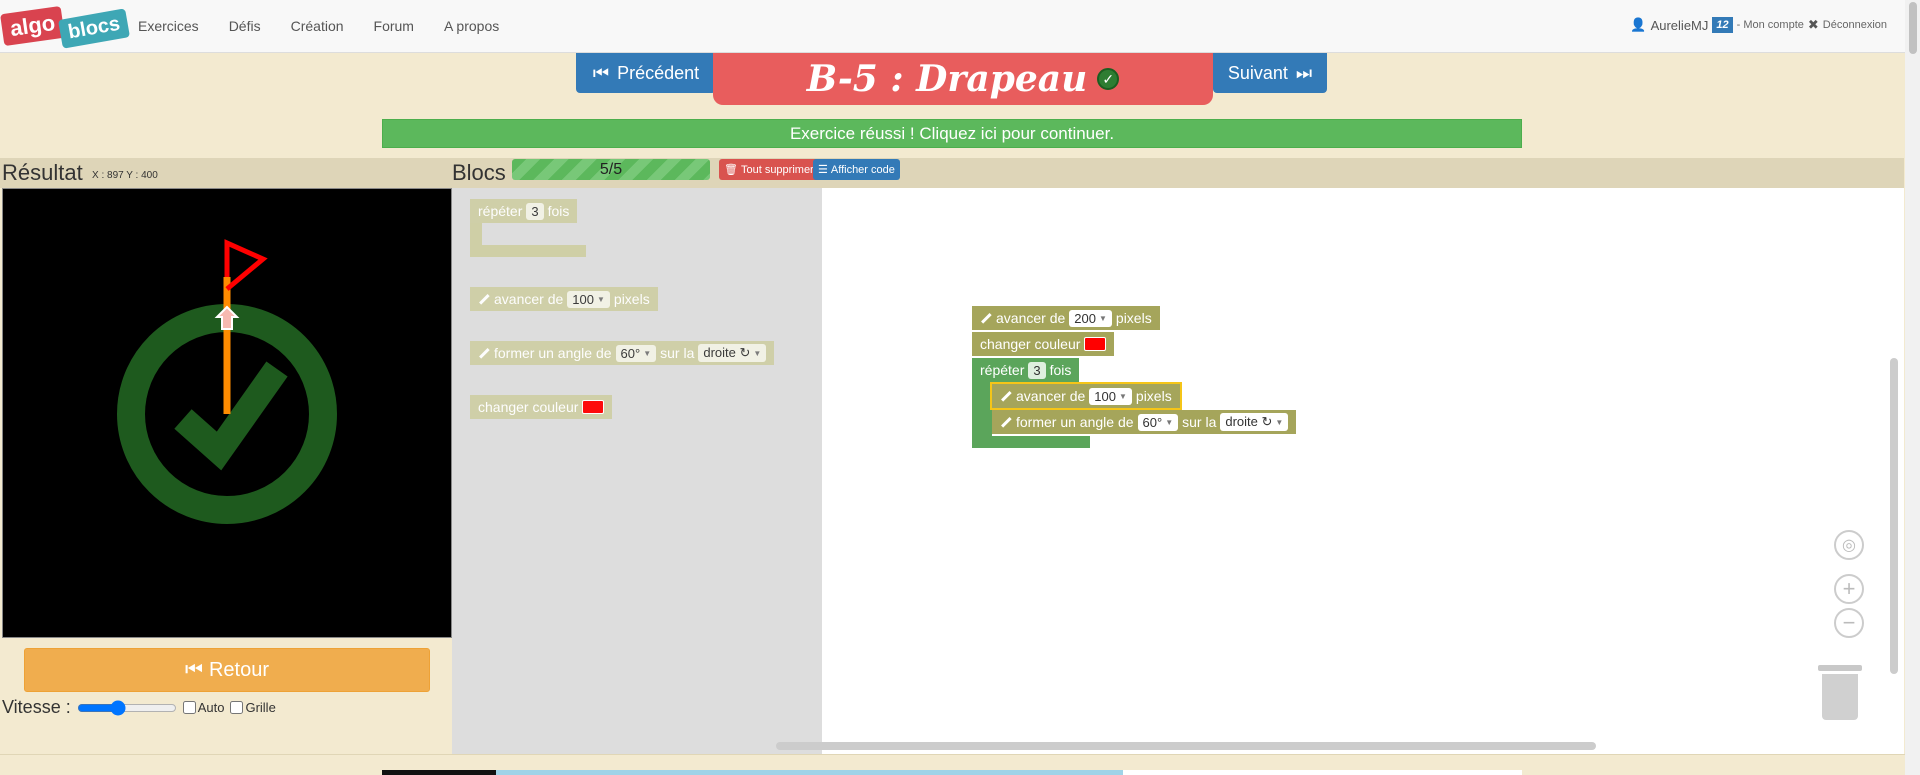 Image resolution: width=1920 pixels, height=775 pixels. Describe the element at coordinates (1031, 442) in the screenshot. I see `program-repeat-foot` at that location.